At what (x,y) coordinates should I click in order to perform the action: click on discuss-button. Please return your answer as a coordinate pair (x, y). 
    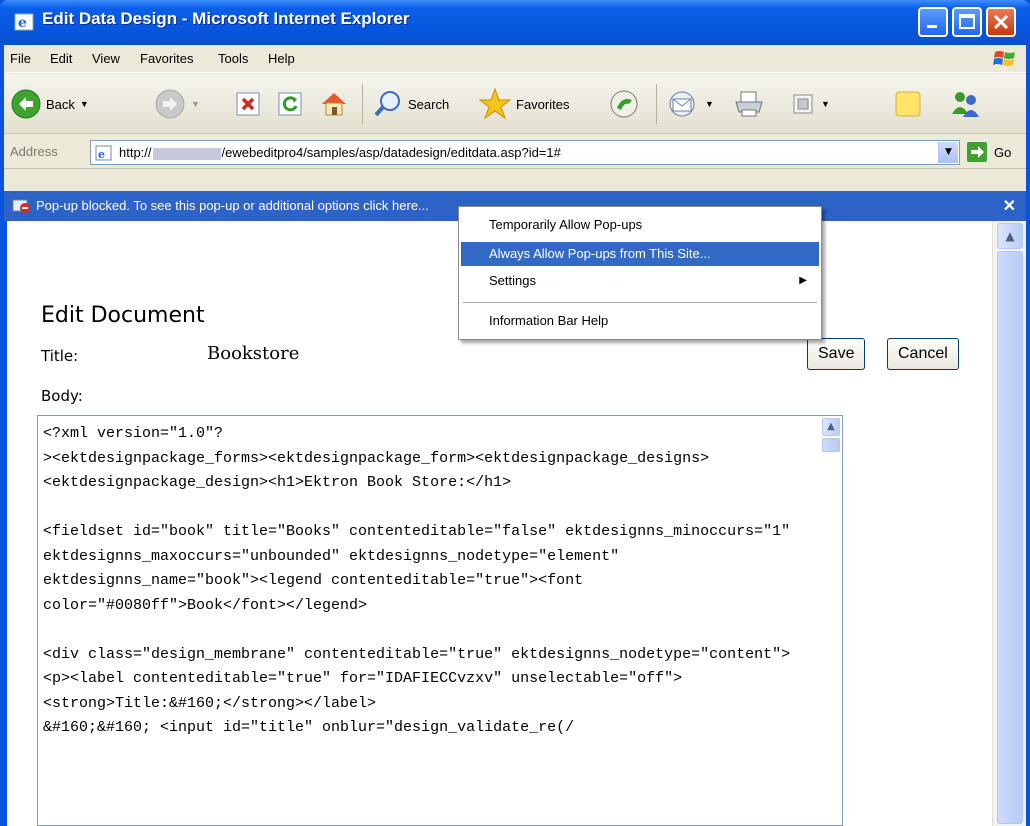
    Looking at the image, I should click on (908, 104).